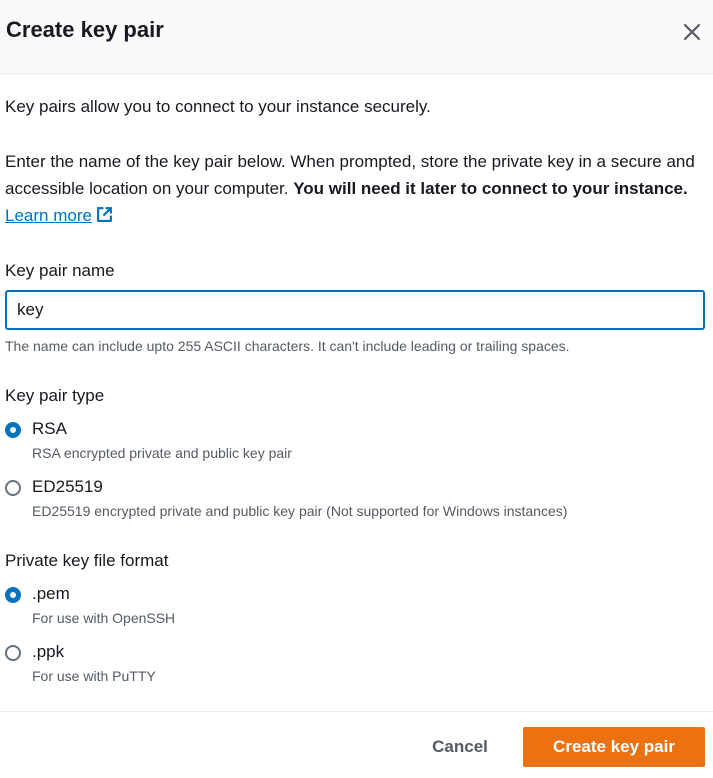  I want to click on key-pair-type-label: Key pair type, so click(55, 395).